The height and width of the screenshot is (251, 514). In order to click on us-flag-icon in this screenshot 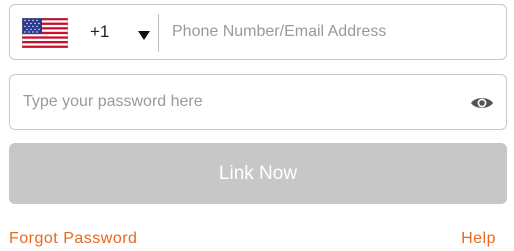, I will do `click(45, 33)`.